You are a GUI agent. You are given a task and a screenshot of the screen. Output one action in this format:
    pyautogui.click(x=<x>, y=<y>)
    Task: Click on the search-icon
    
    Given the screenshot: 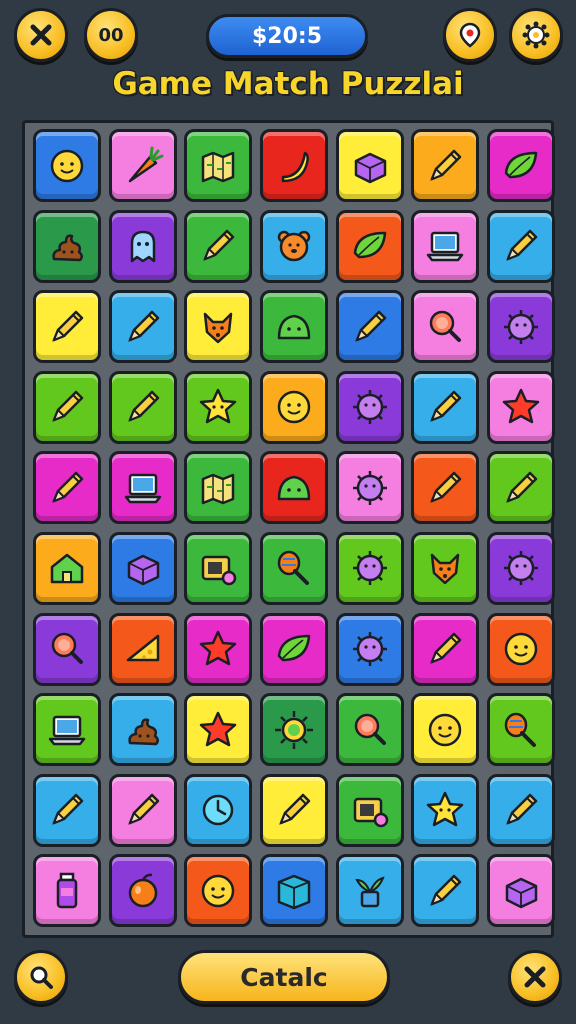 What is the action you would take?
    pyautogui.click(x=41, y=977)
    